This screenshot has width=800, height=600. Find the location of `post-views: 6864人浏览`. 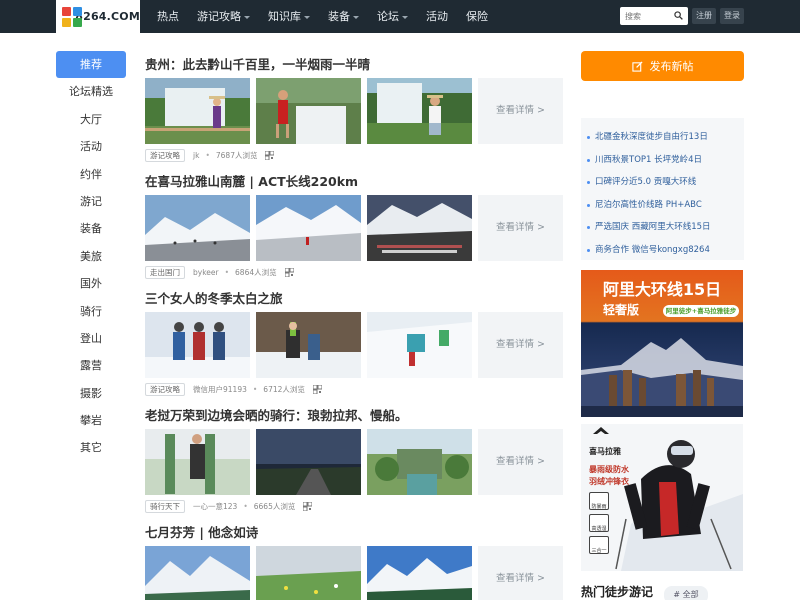

post-views: 6864人浏览 is located at coordinates (256, 272).